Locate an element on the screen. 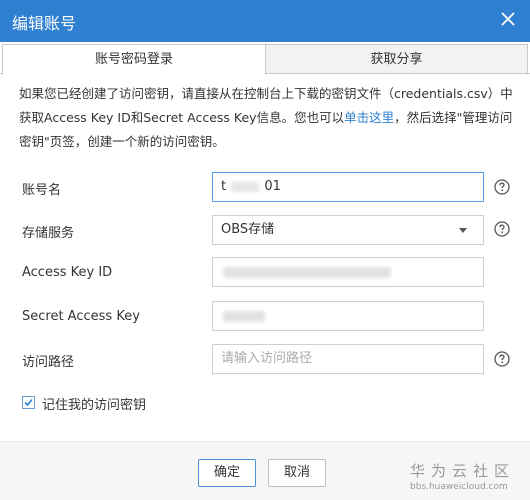 The image size is (530, 500). close-icon is located at coordinates (508, 19).